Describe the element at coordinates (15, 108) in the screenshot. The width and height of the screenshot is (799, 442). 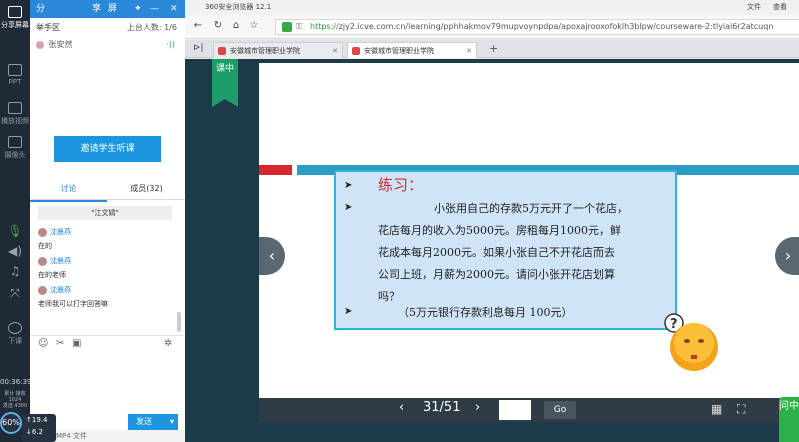
I see `video-icon` at that location.